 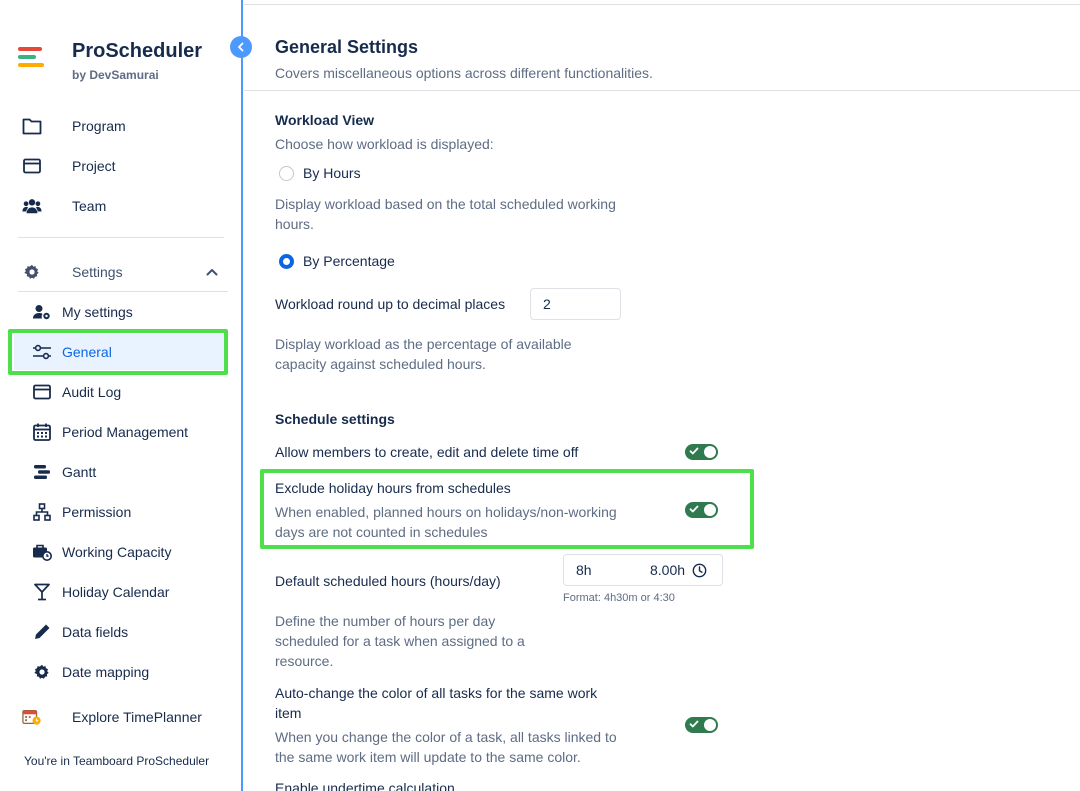 I want to click on team-icon, so click(x=32, y=206).